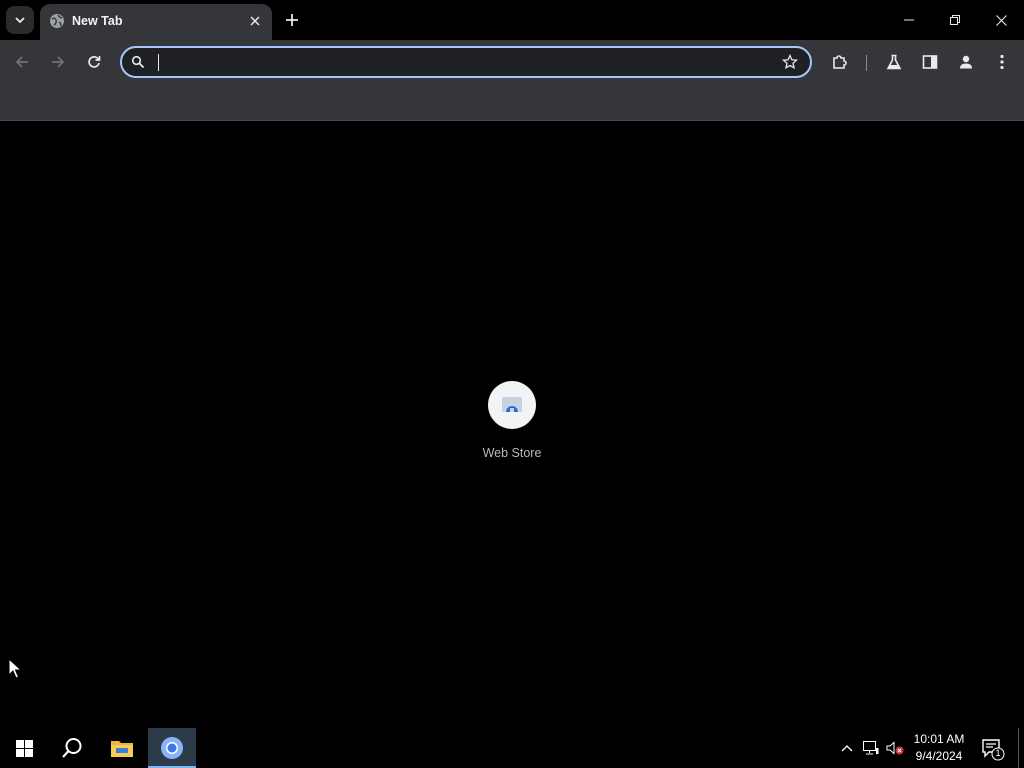  I want to click on shortcut-tile, so click(512, 405).